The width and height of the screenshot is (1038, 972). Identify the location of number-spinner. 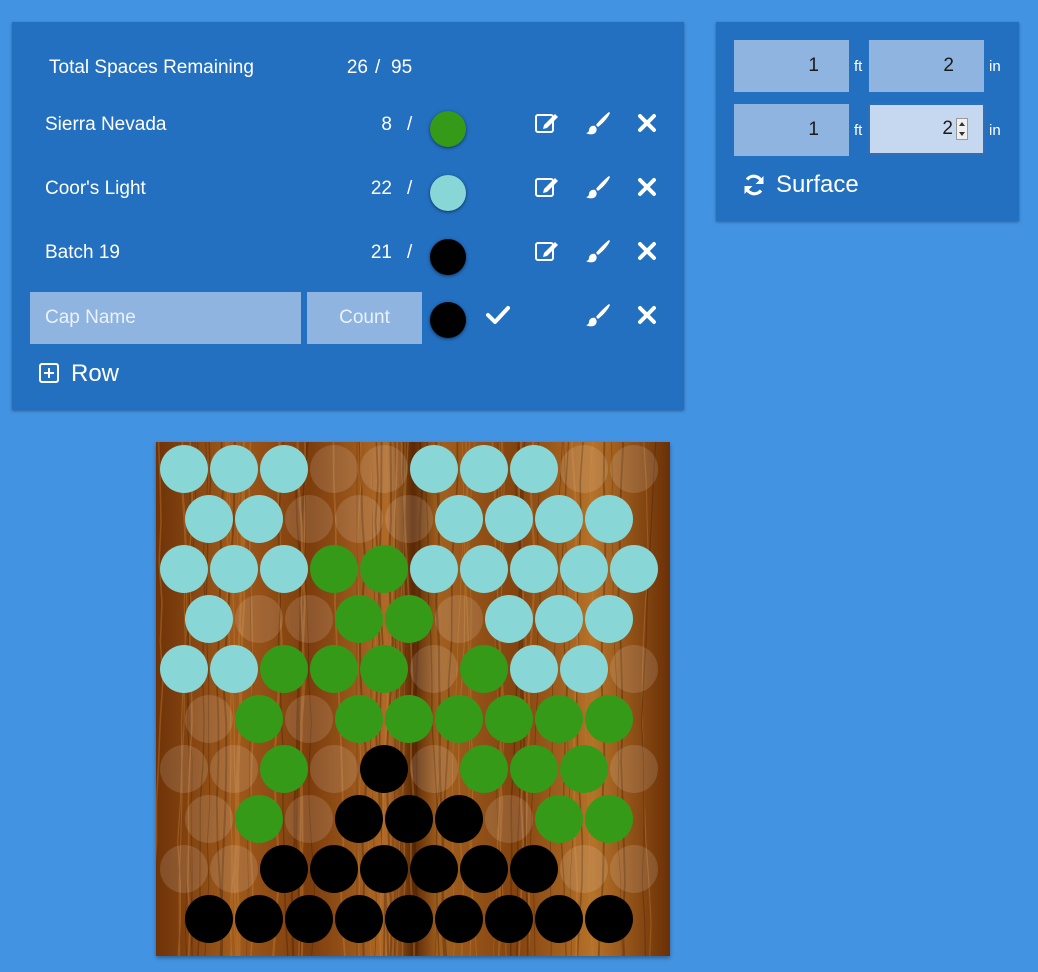
(962, 129).